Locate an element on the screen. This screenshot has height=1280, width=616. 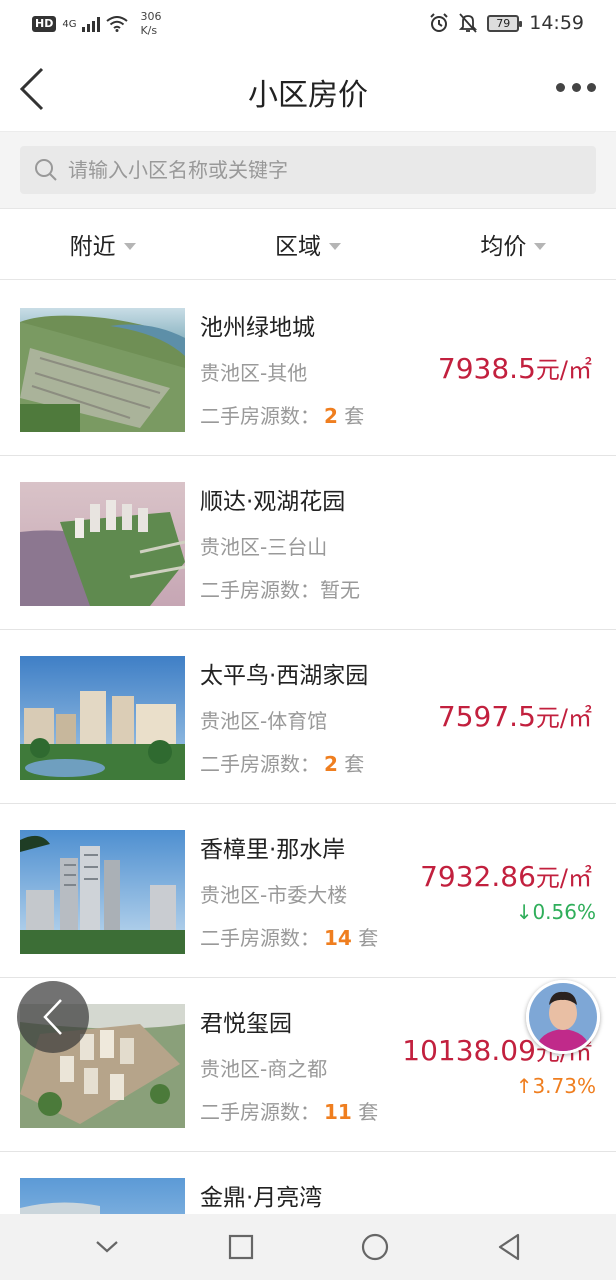
square-icon is located at coordinates (241, 1247).